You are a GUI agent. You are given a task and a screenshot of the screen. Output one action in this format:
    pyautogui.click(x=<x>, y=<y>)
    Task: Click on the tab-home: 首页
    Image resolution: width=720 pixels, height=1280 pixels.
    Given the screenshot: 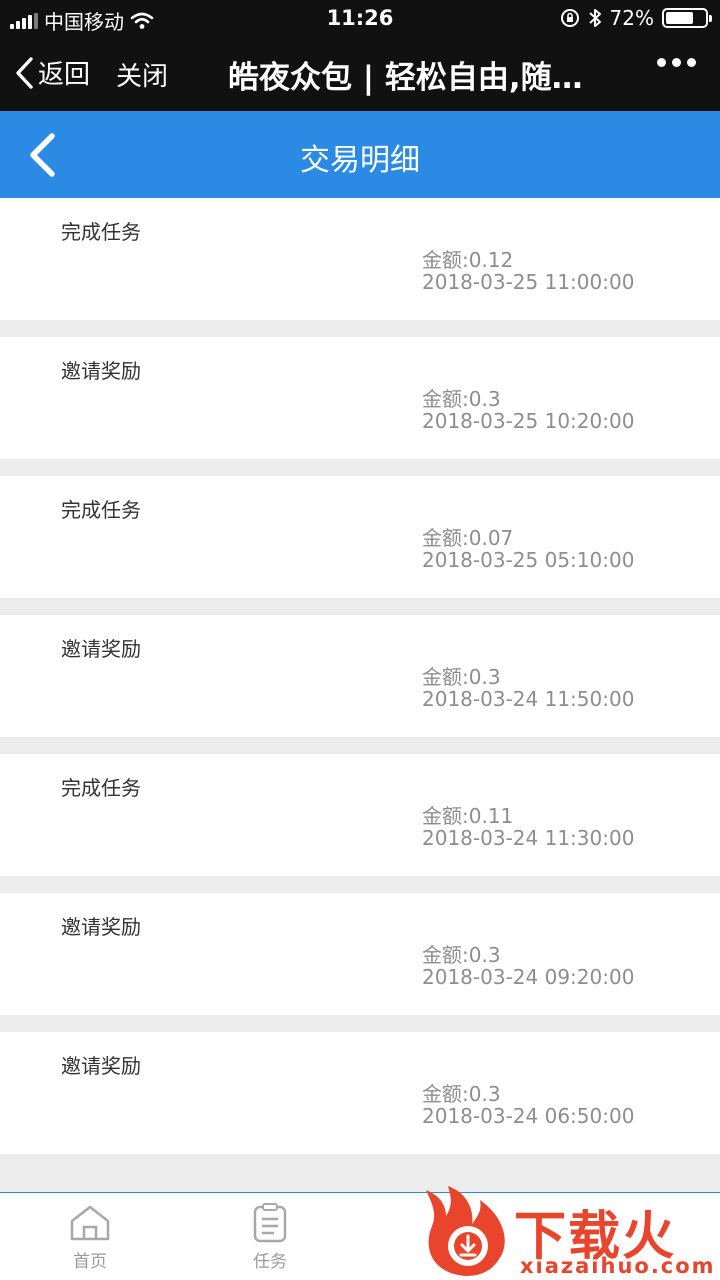 What is the action you would take?
    pyautogui.click(x=90, y=1237)
    